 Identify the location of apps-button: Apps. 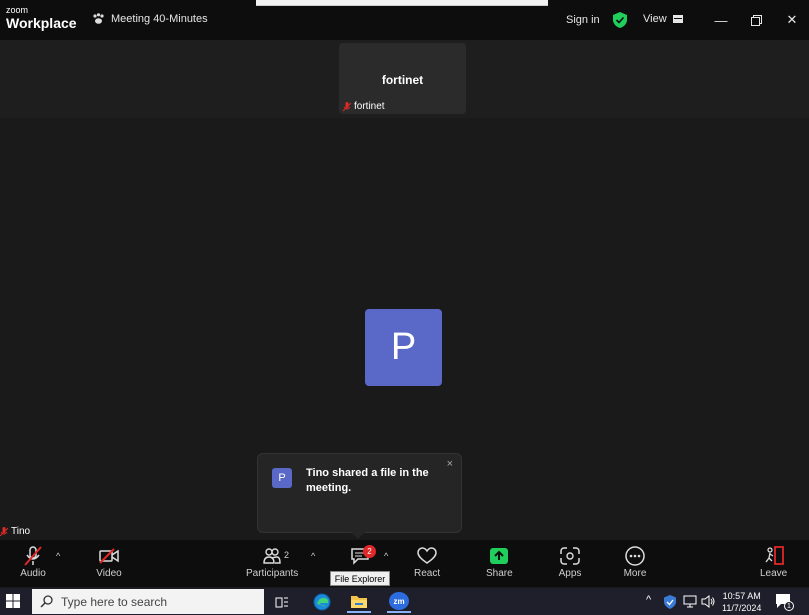
(570, 562).